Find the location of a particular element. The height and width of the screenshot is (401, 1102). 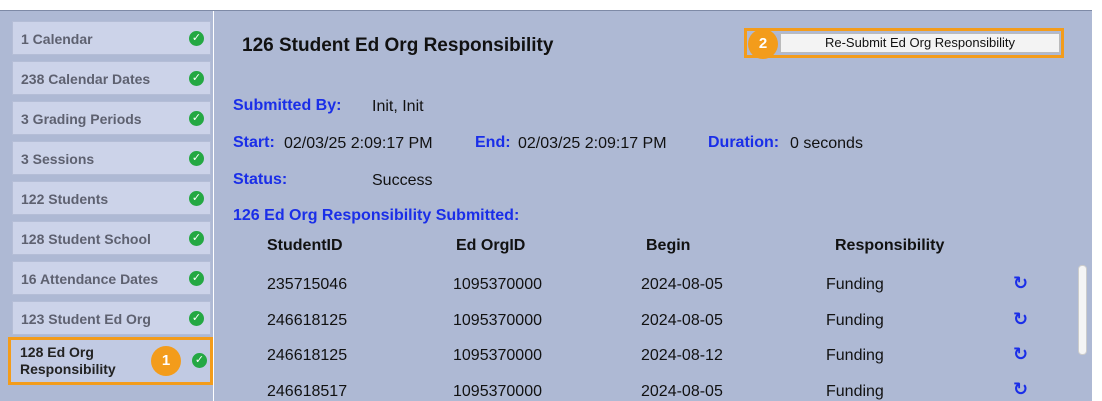

sidebar-item-attendance-dates: 16 Attendance Dates ✓ is located at coordinates (111, 278).